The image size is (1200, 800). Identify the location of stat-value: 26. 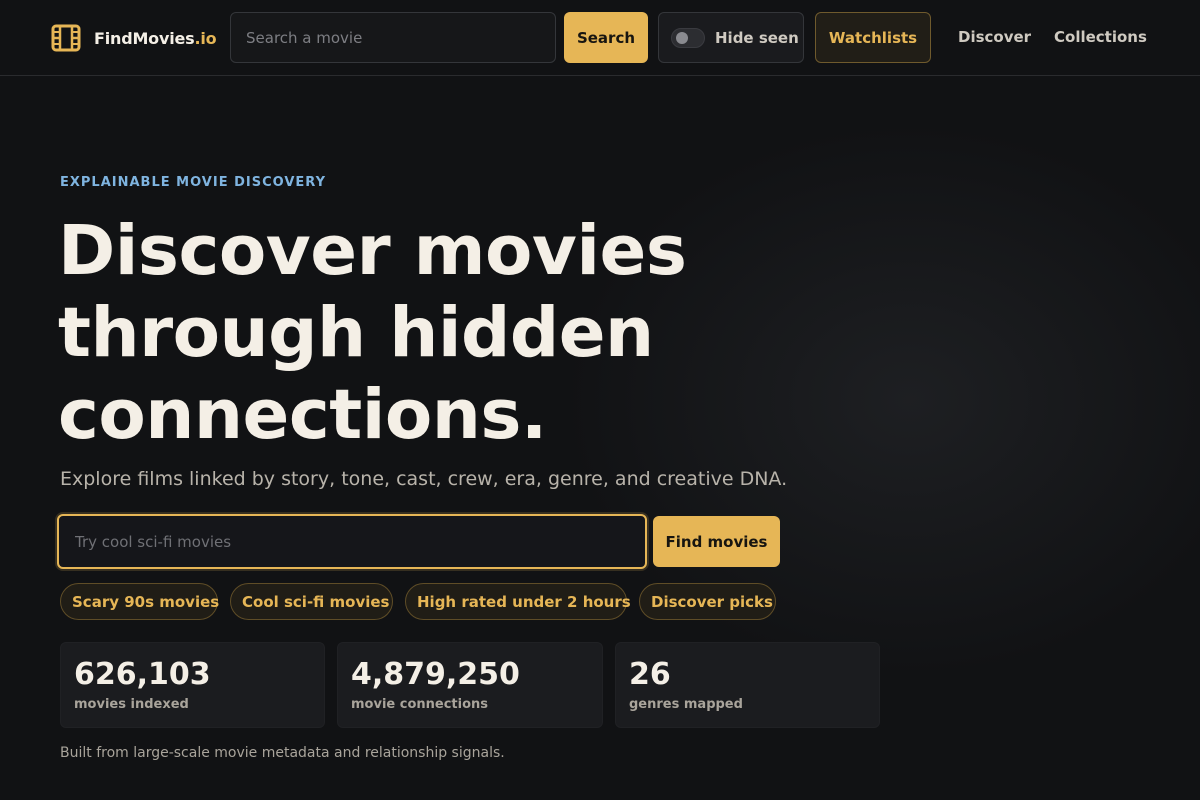
(650, 674).